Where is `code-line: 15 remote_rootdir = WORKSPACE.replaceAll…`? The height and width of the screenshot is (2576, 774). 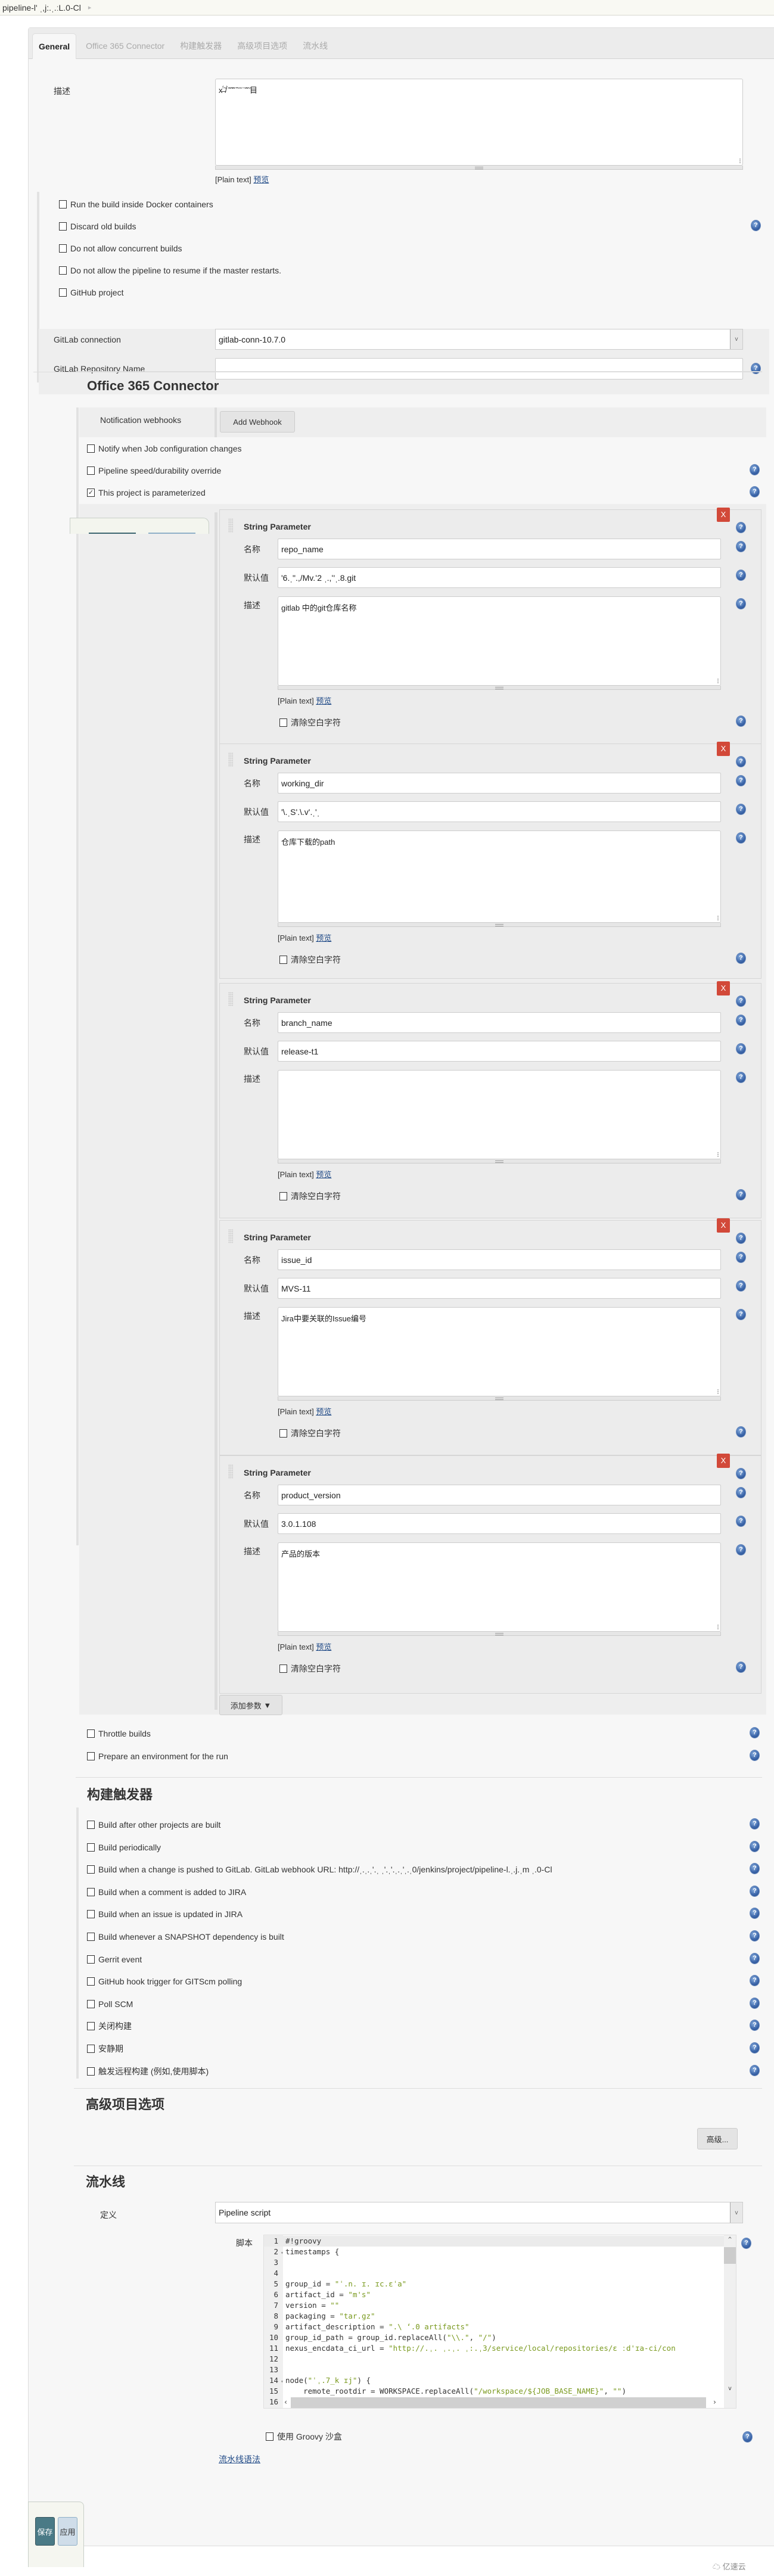 code-line: 15 remote_rootdir = WORKSPACE.replaceAll… is located at coordinates (496, 2391).